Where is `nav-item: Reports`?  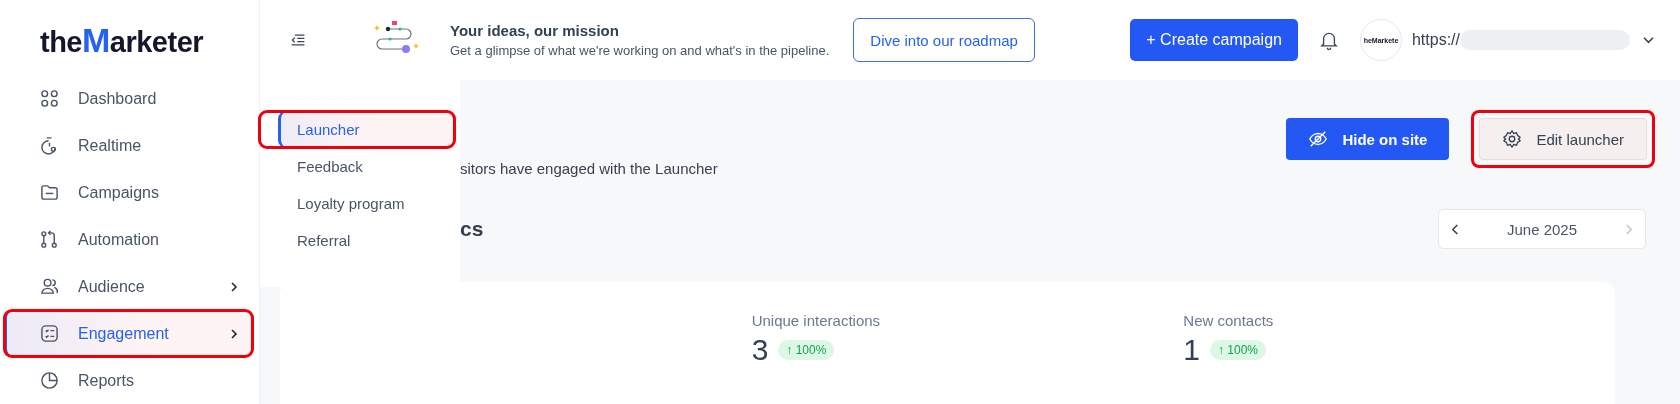 nav-item: Reports is located at coordinates (128, 380).